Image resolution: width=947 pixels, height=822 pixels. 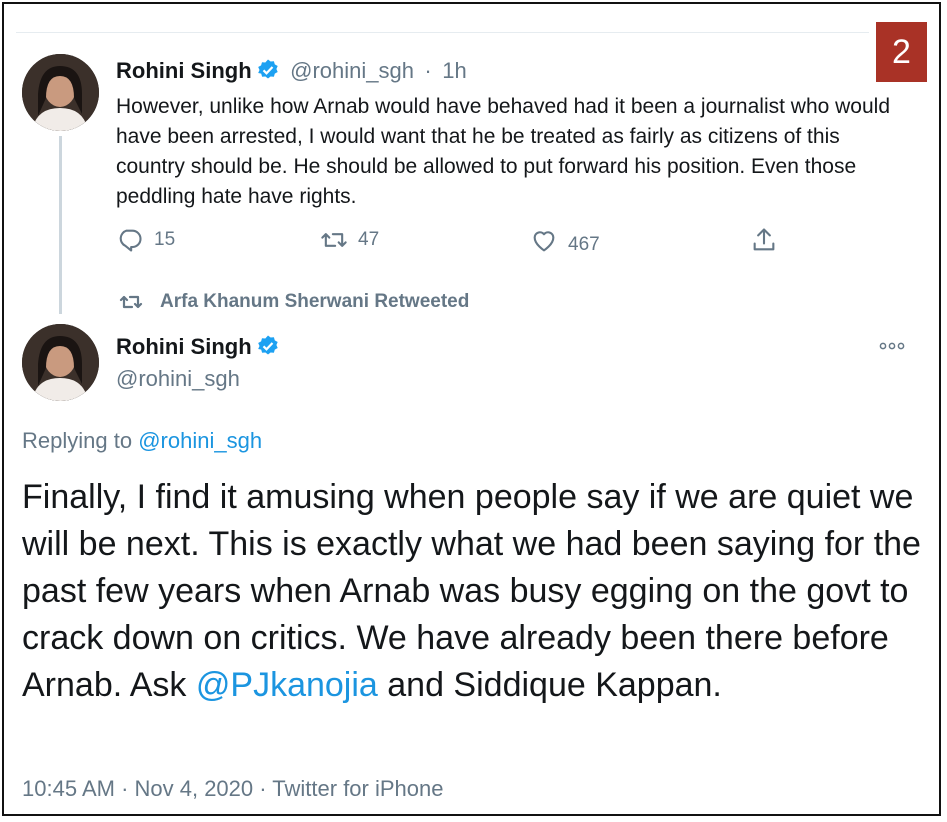 What do you see at coordinates (287, 685) in the screenshot?
I see `mention-link: @PJkanojia` at bounding box center [287, 685].